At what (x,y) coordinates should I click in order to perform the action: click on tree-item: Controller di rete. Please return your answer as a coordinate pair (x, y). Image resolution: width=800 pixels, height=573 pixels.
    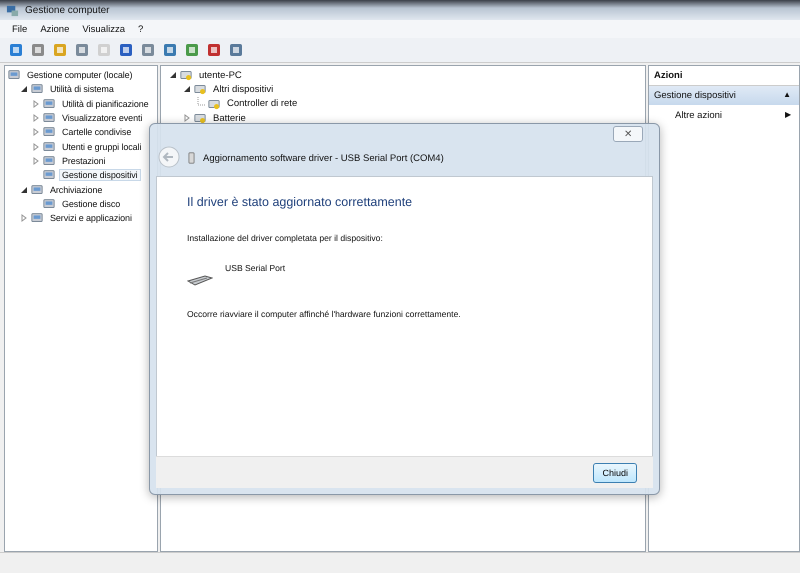
    Looking at the image, I should click on (262, 103).